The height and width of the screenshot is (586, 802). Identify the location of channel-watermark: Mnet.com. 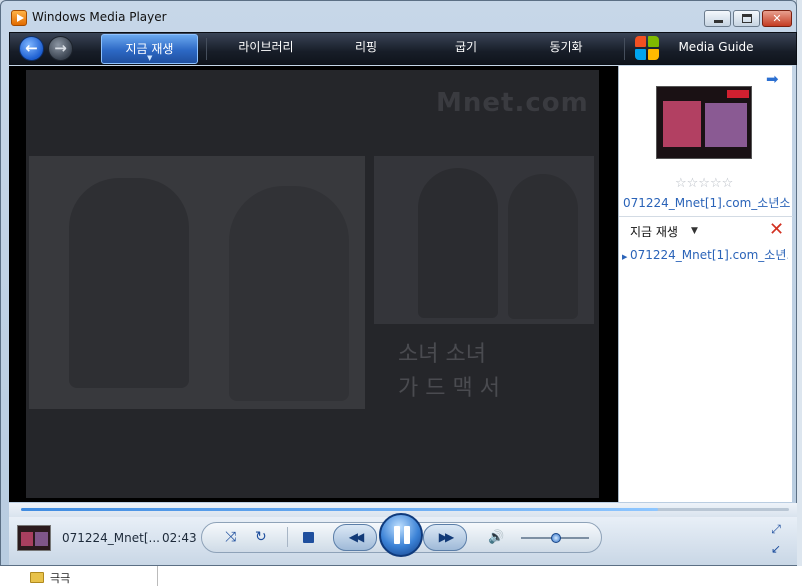
(512, 103).